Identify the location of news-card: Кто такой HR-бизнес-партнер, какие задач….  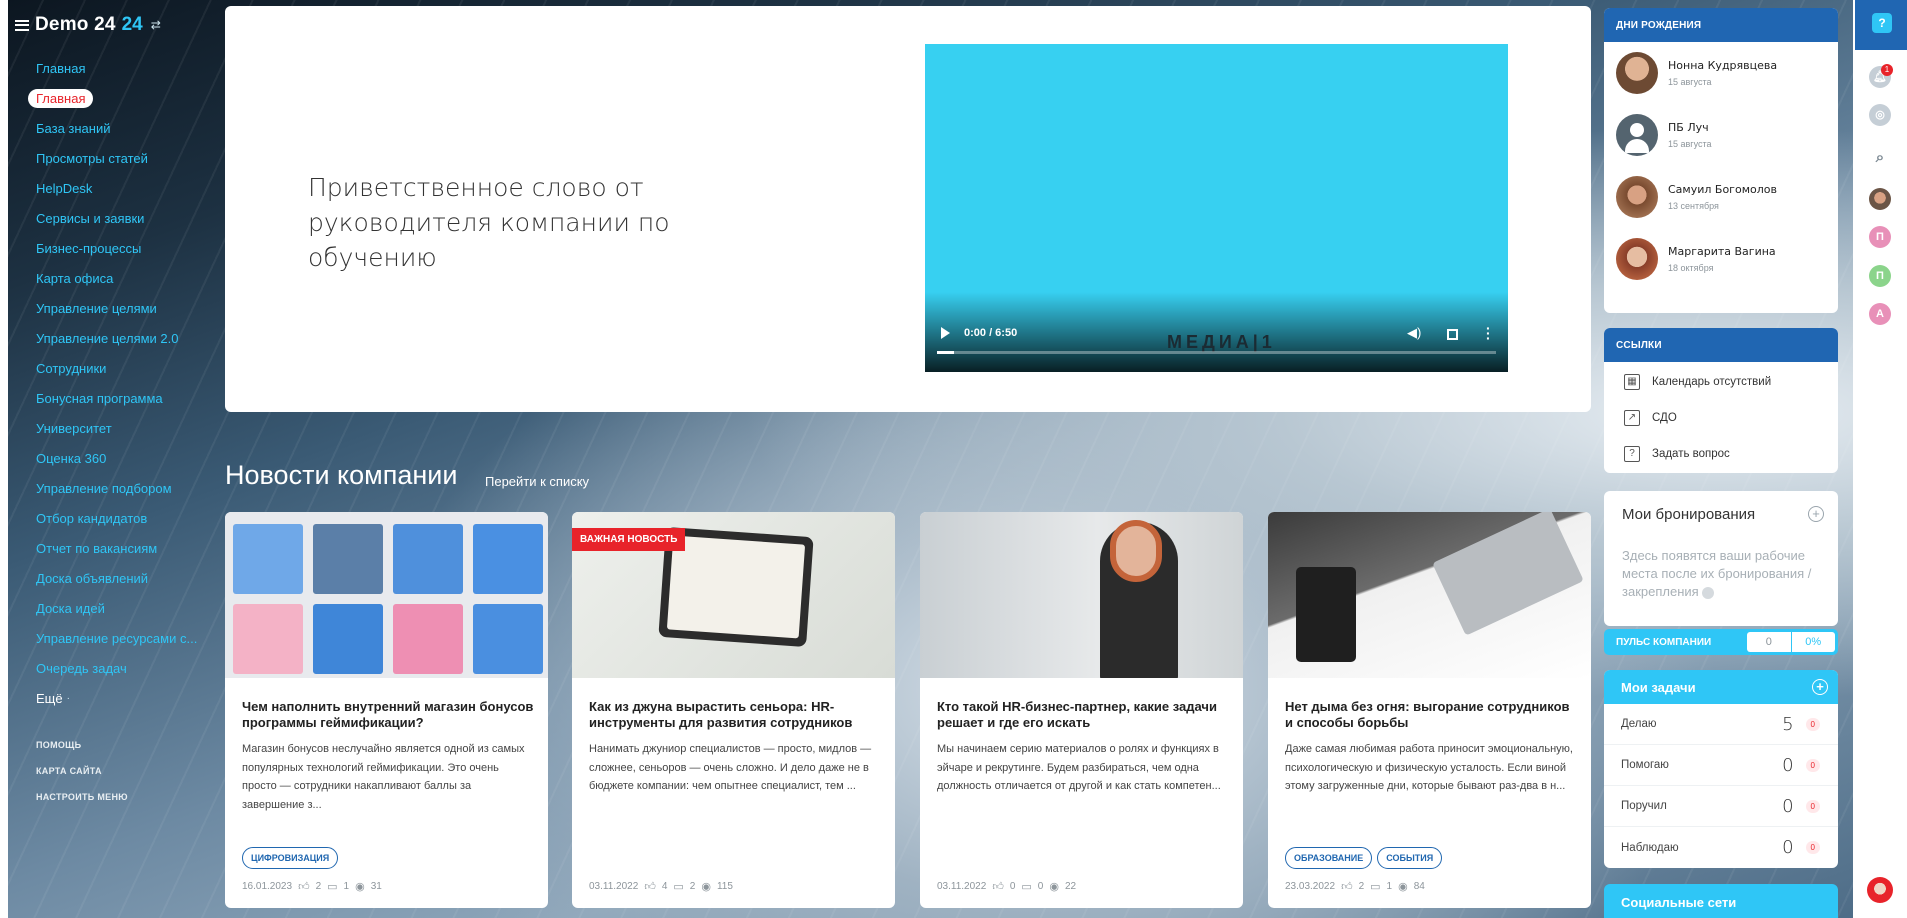
(1081, 710).